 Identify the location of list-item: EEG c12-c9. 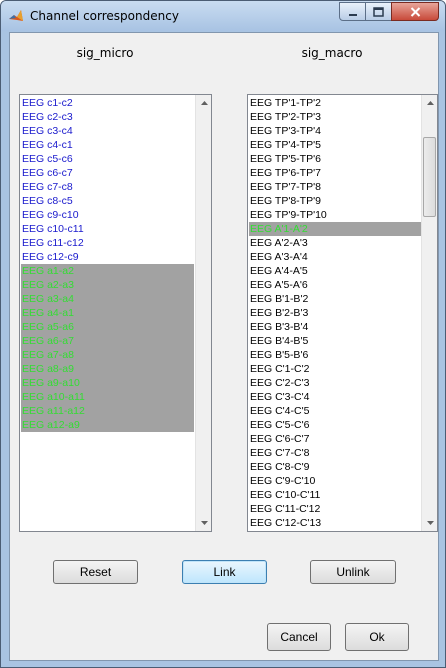
(107, 257).